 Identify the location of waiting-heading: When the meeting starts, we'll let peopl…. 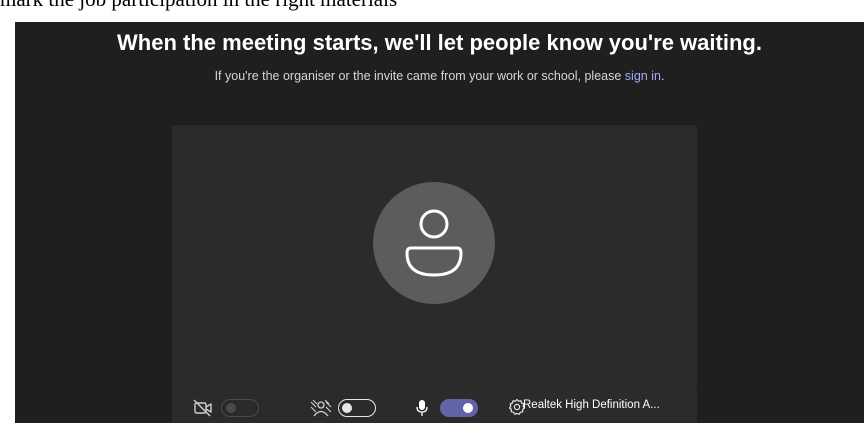
(439, 42).